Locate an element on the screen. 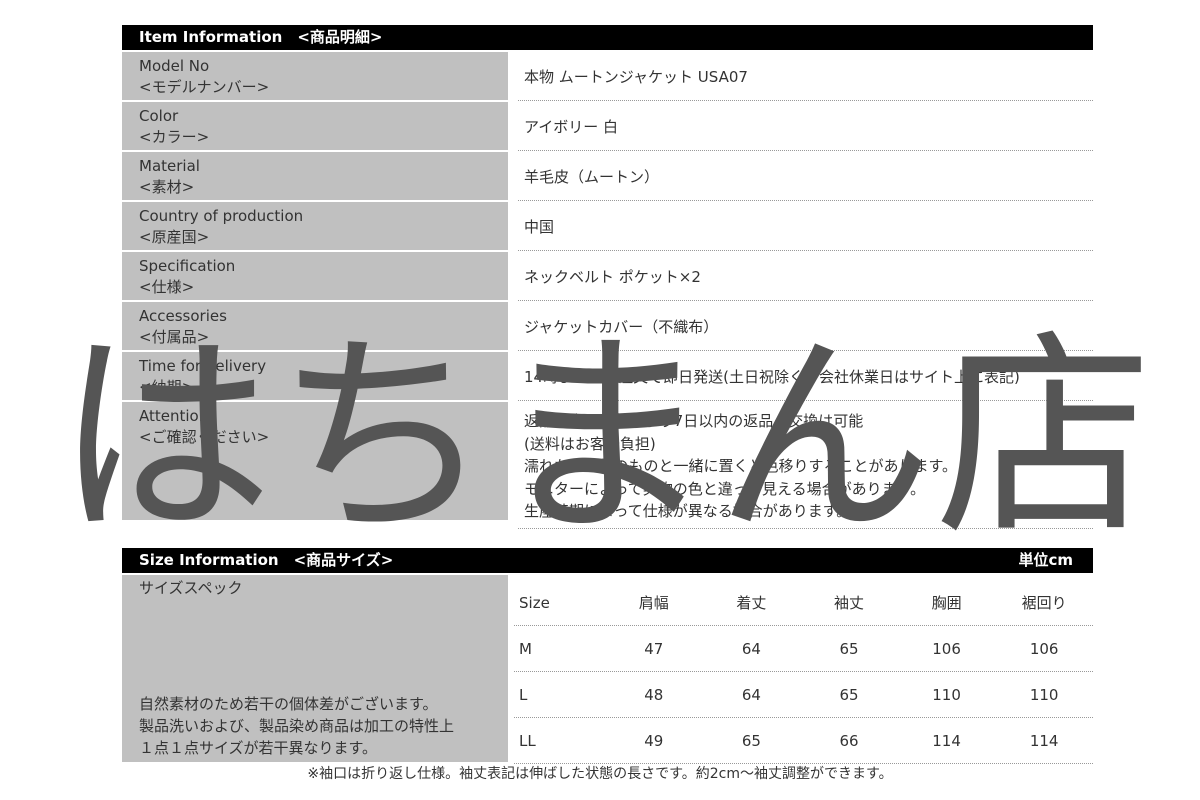  item-row: Specification <仕様> ネックベルト ポケット×2 is located at coordinates (607, 276).